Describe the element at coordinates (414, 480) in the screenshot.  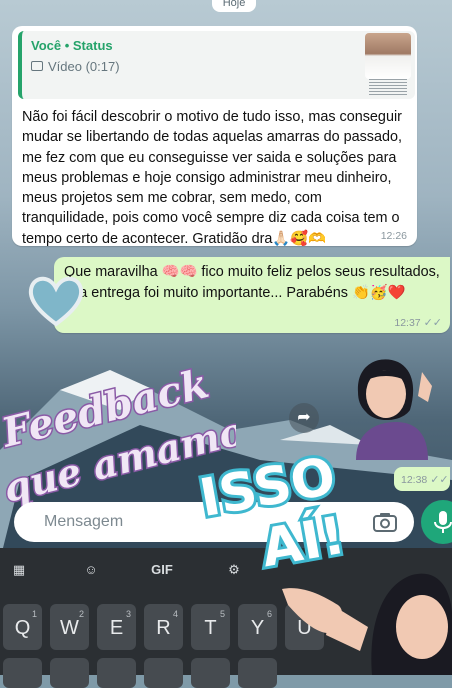
I see `sticker-message-time: 12:38` at that location.